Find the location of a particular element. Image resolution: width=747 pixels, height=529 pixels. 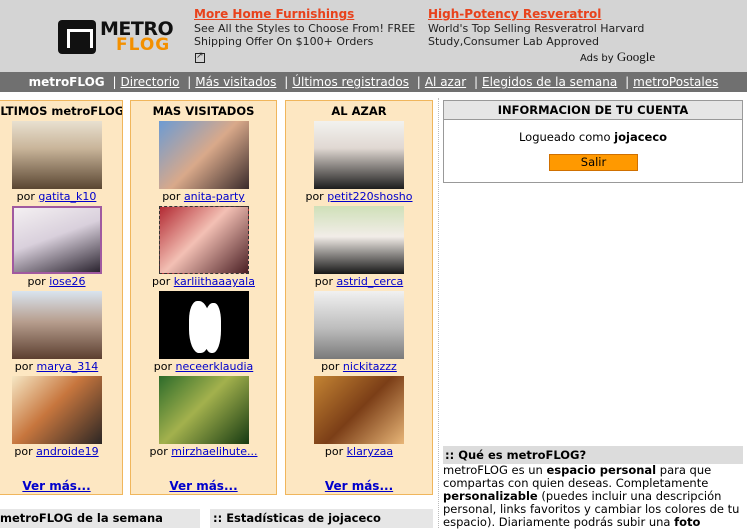

flog-user-link: gatita_k10 is located at coordinates (67, 196).